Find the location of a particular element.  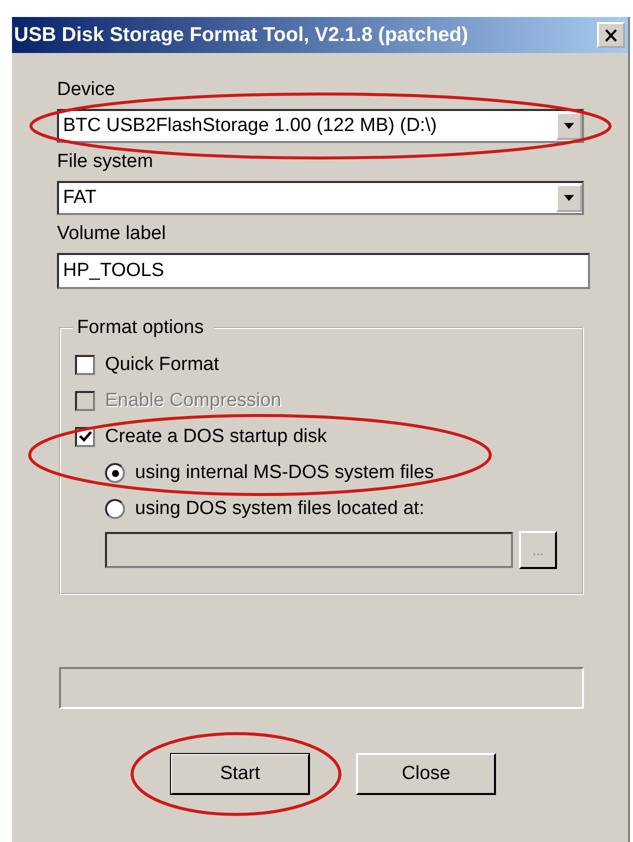

option-label: Quick Format is located at coordinates (162, 365).